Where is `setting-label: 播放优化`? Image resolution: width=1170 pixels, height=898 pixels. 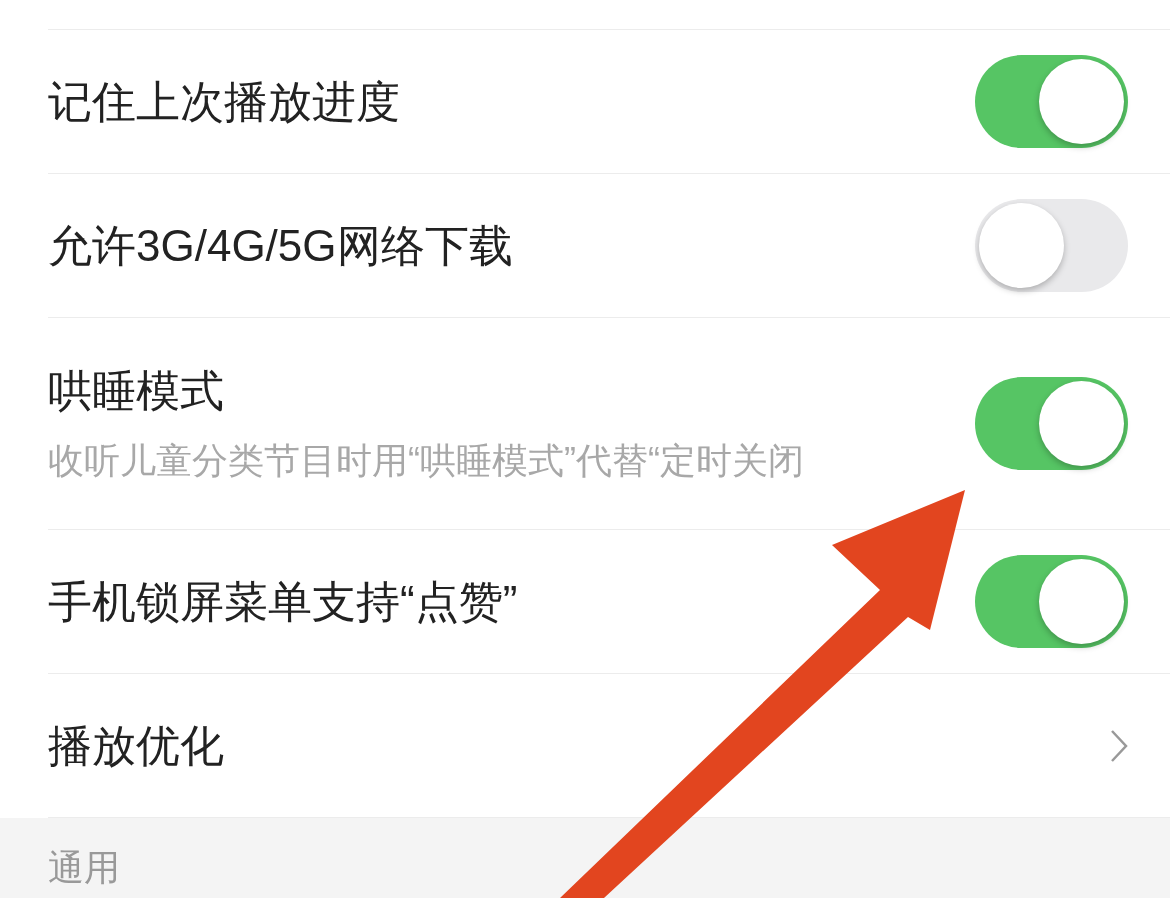
setting-label: 播放优化 is located at coordinates (136, 745).